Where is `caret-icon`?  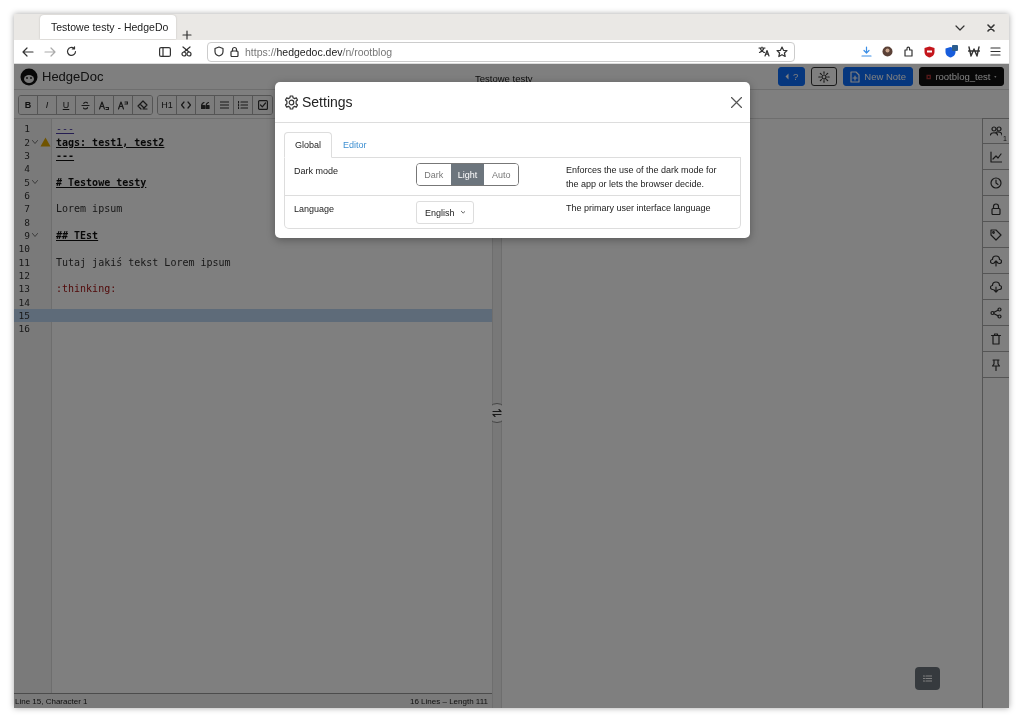 caret-icon is located at coordinates (787, 76).